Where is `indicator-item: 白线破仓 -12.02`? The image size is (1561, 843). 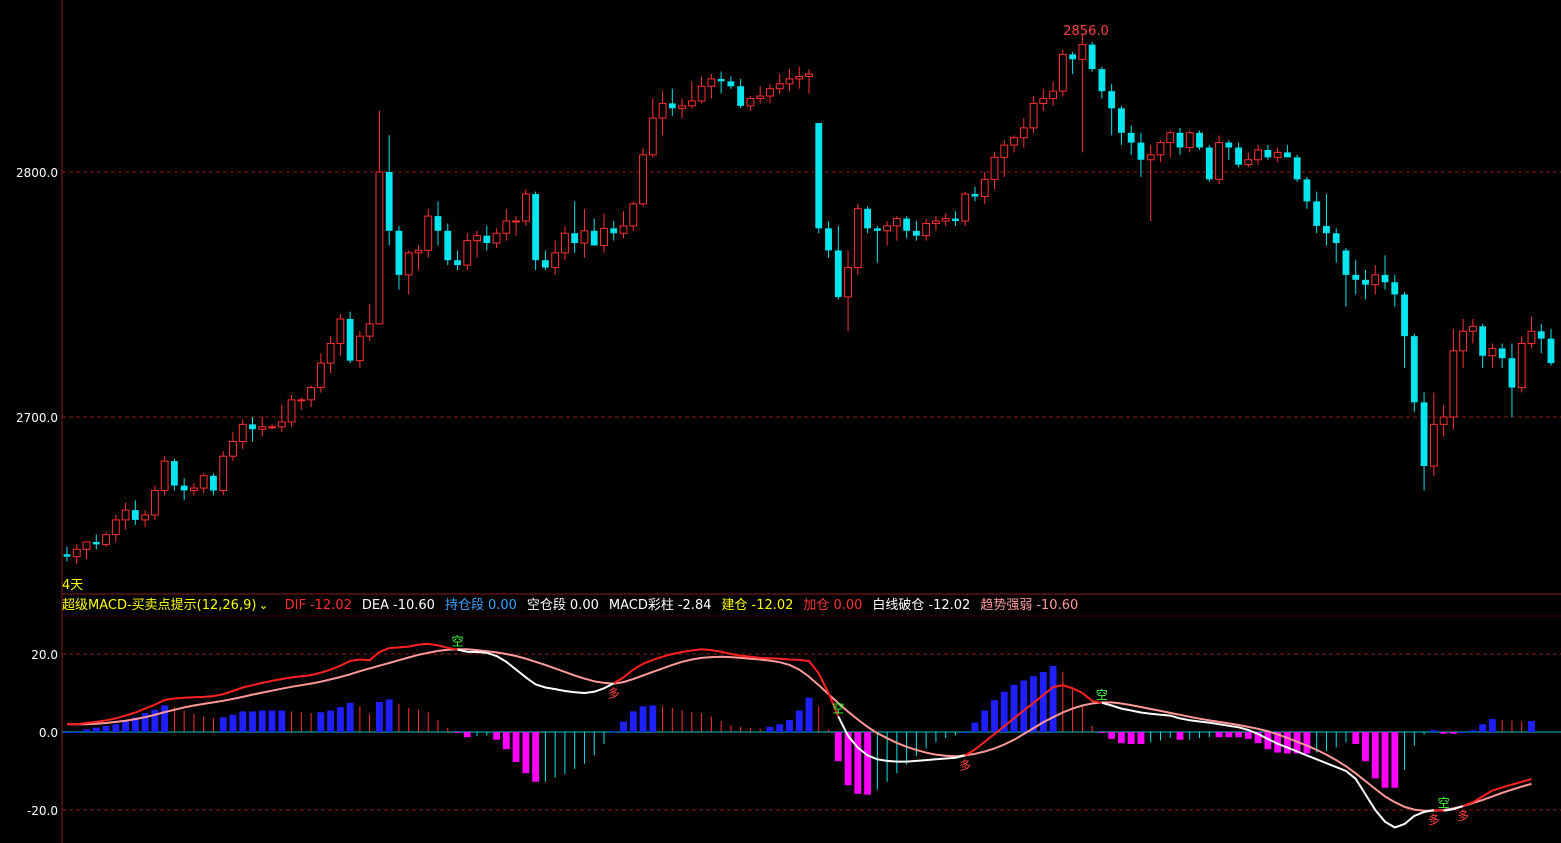 indicator-item: 白线破仓 -12.02 is located at coordinates (921, 605).